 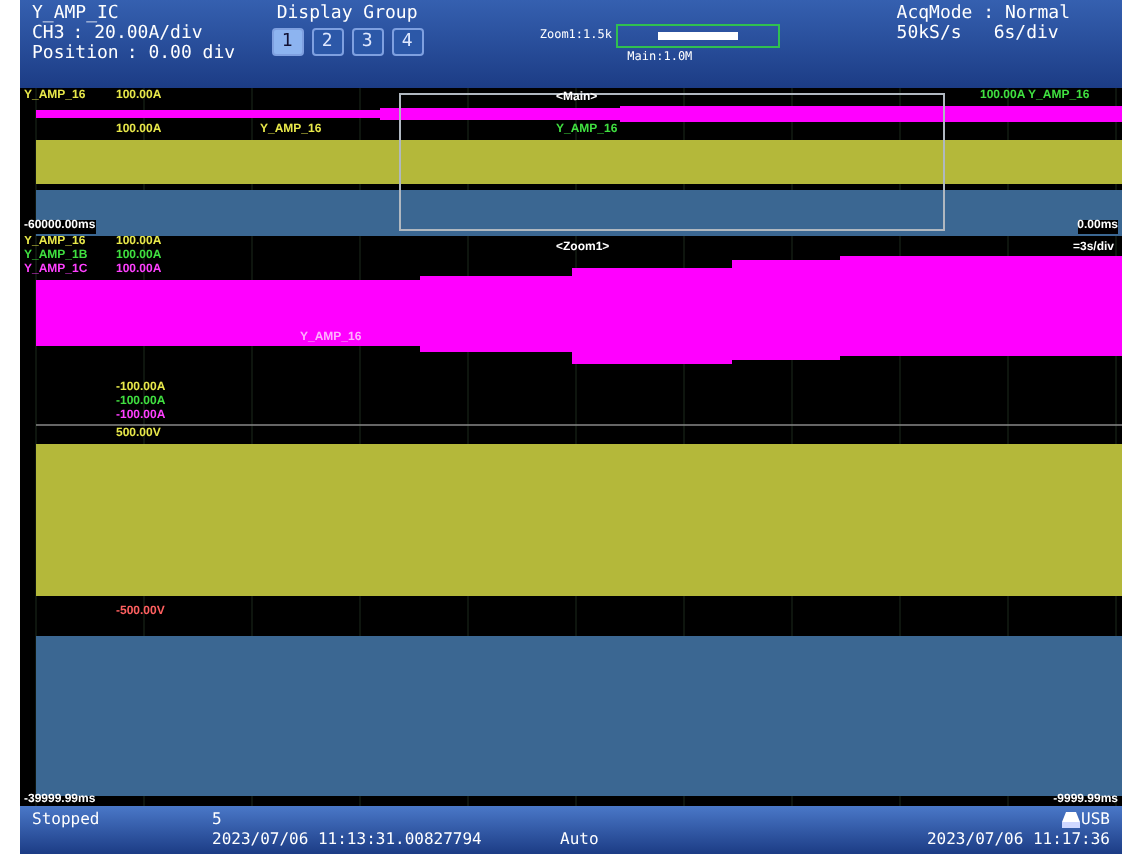 What do you see at coordinates (67, 820) in the screenshot?
I see `run-state: Stopped` at bounding box center [67, 820].